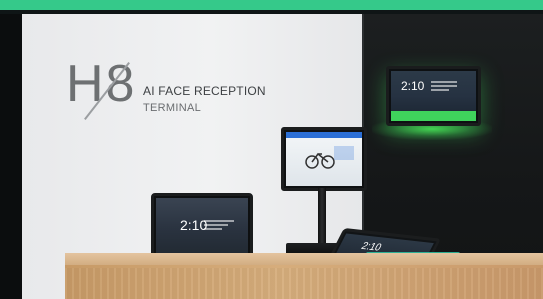  I want to click on desktop-tablet-screen: 2:10, so click(202, 226).